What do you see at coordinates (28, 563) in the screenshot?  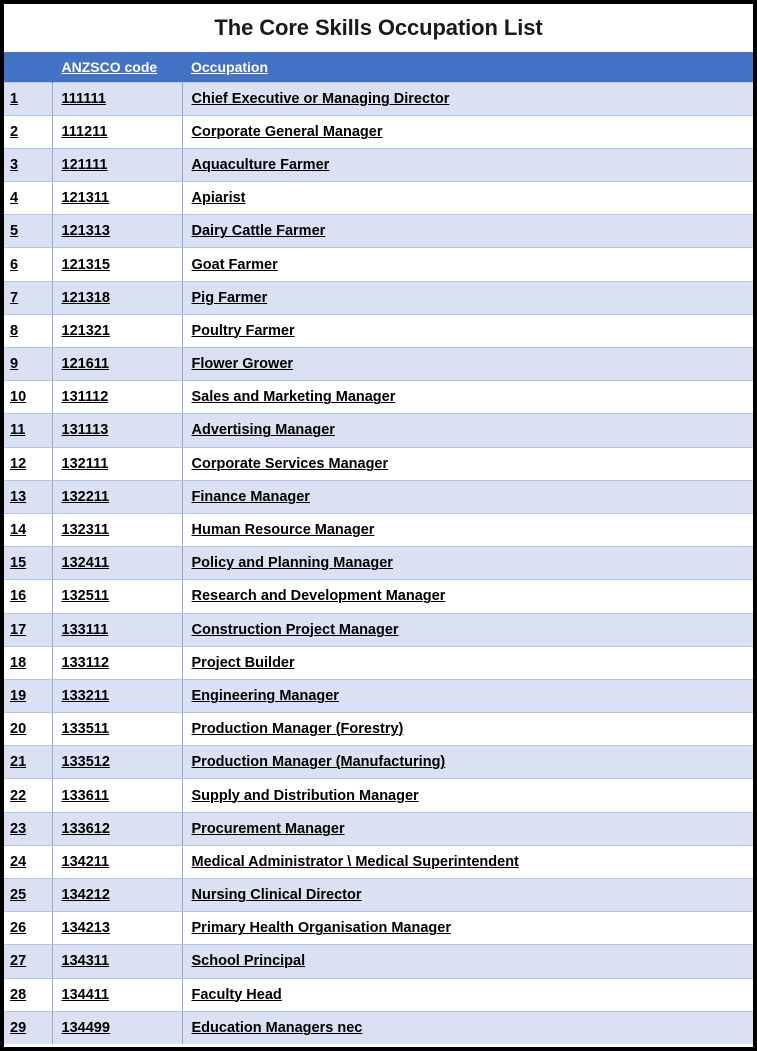 I see `row-index-cell: 15` at bounding box center [28, 563].